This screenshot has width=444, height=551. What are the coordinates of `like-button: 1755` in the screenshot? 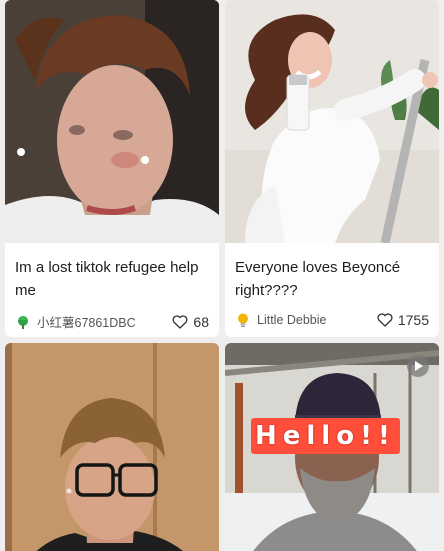 It's located at (403, 320).